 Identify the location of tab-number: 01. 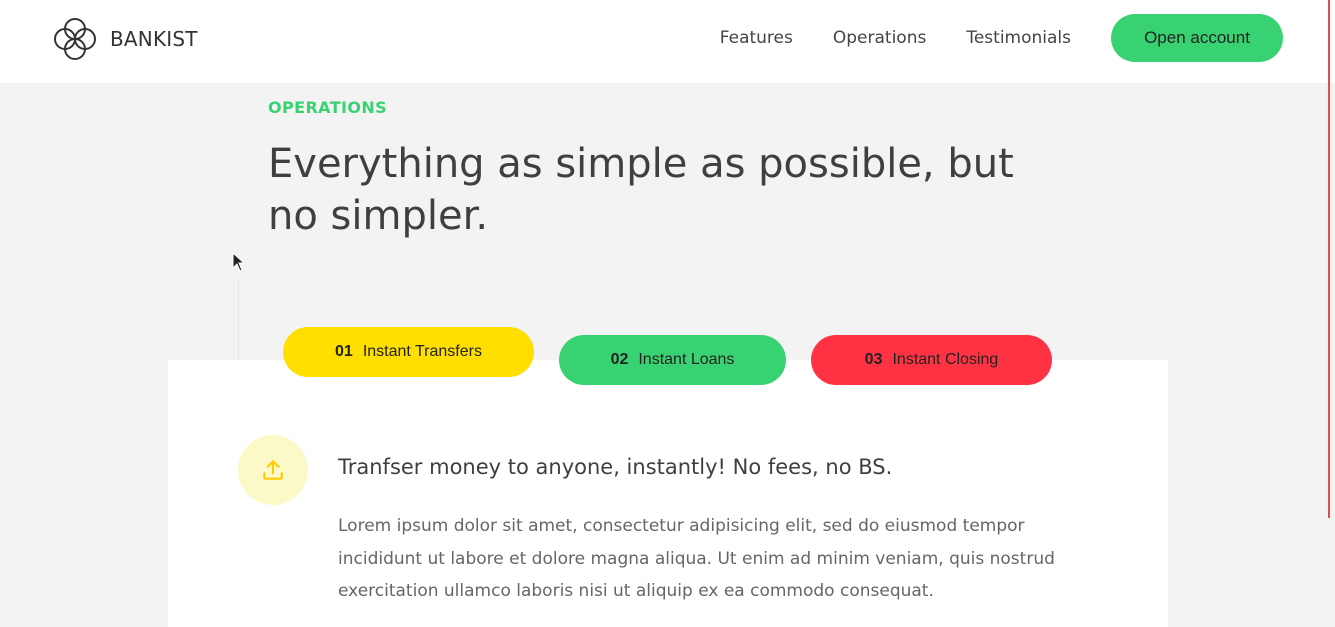
(344, 351).